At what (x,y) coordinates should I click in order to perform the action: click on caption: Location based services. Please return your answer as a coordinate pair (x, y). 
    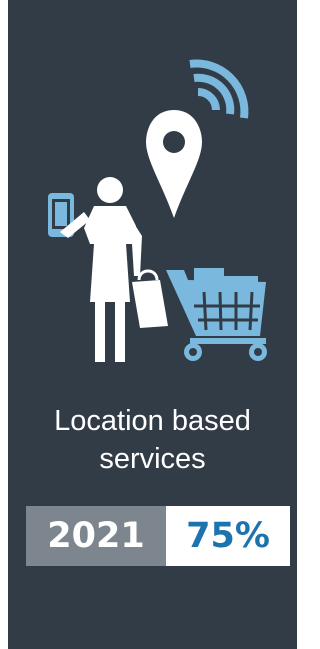
    Looking at the image, I should click on (152, 440).